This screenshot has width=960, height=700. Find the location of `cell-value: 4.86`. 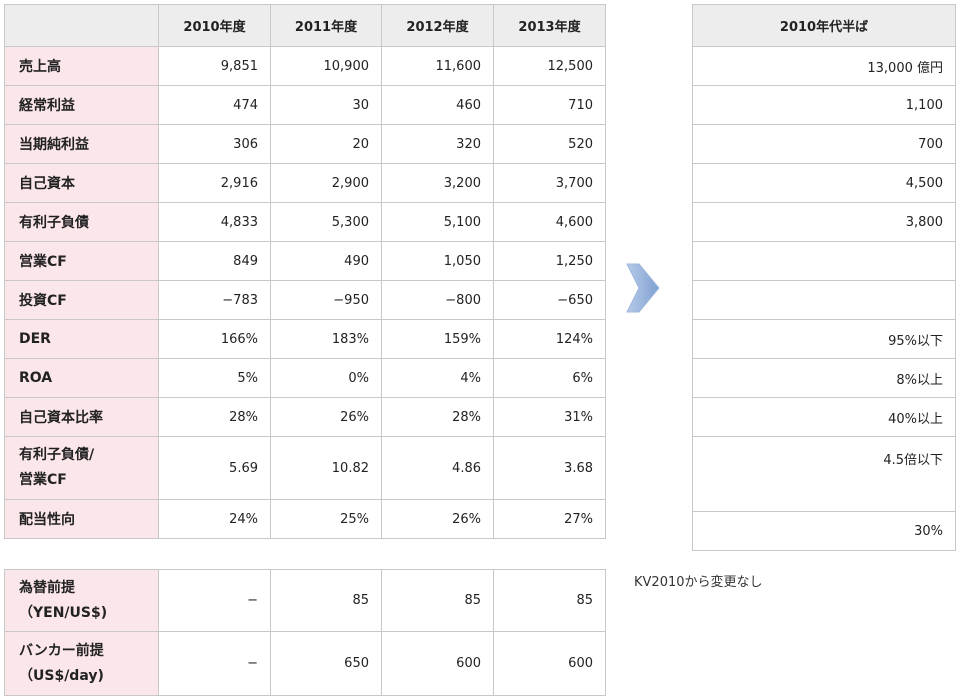

cell-value: 4.86 is located at coordinates (437, 468).